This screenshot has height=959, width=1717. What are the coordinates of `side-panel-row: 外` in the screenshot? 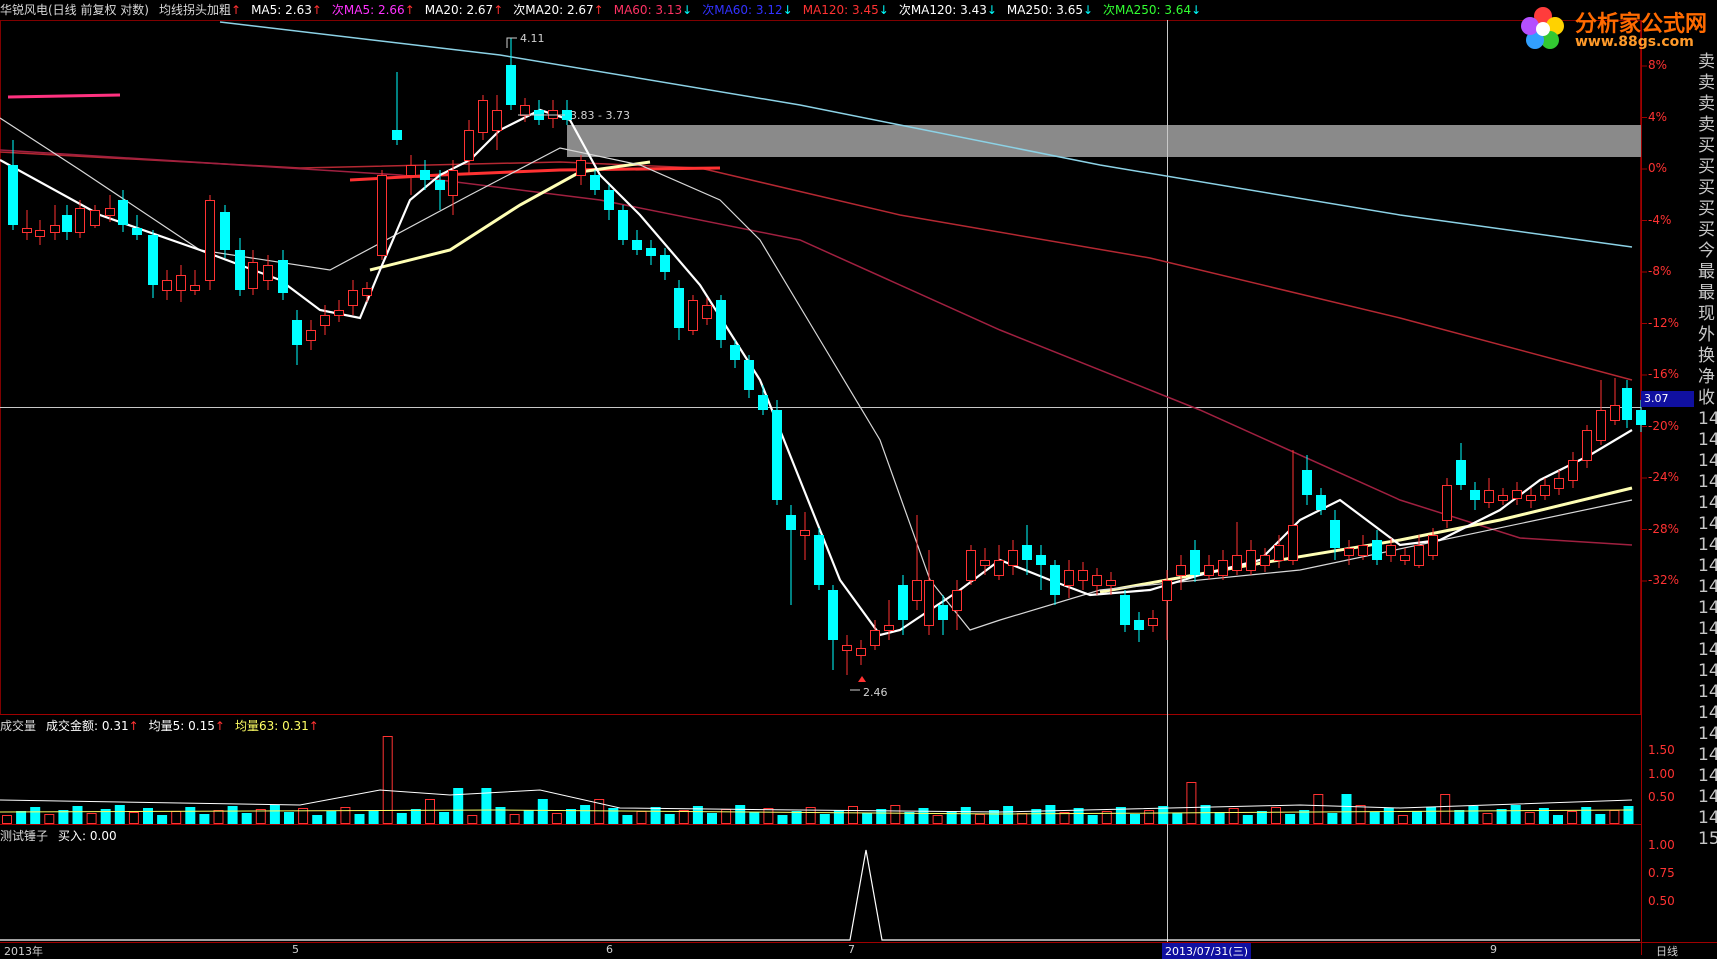 It's located at (1706, 335).